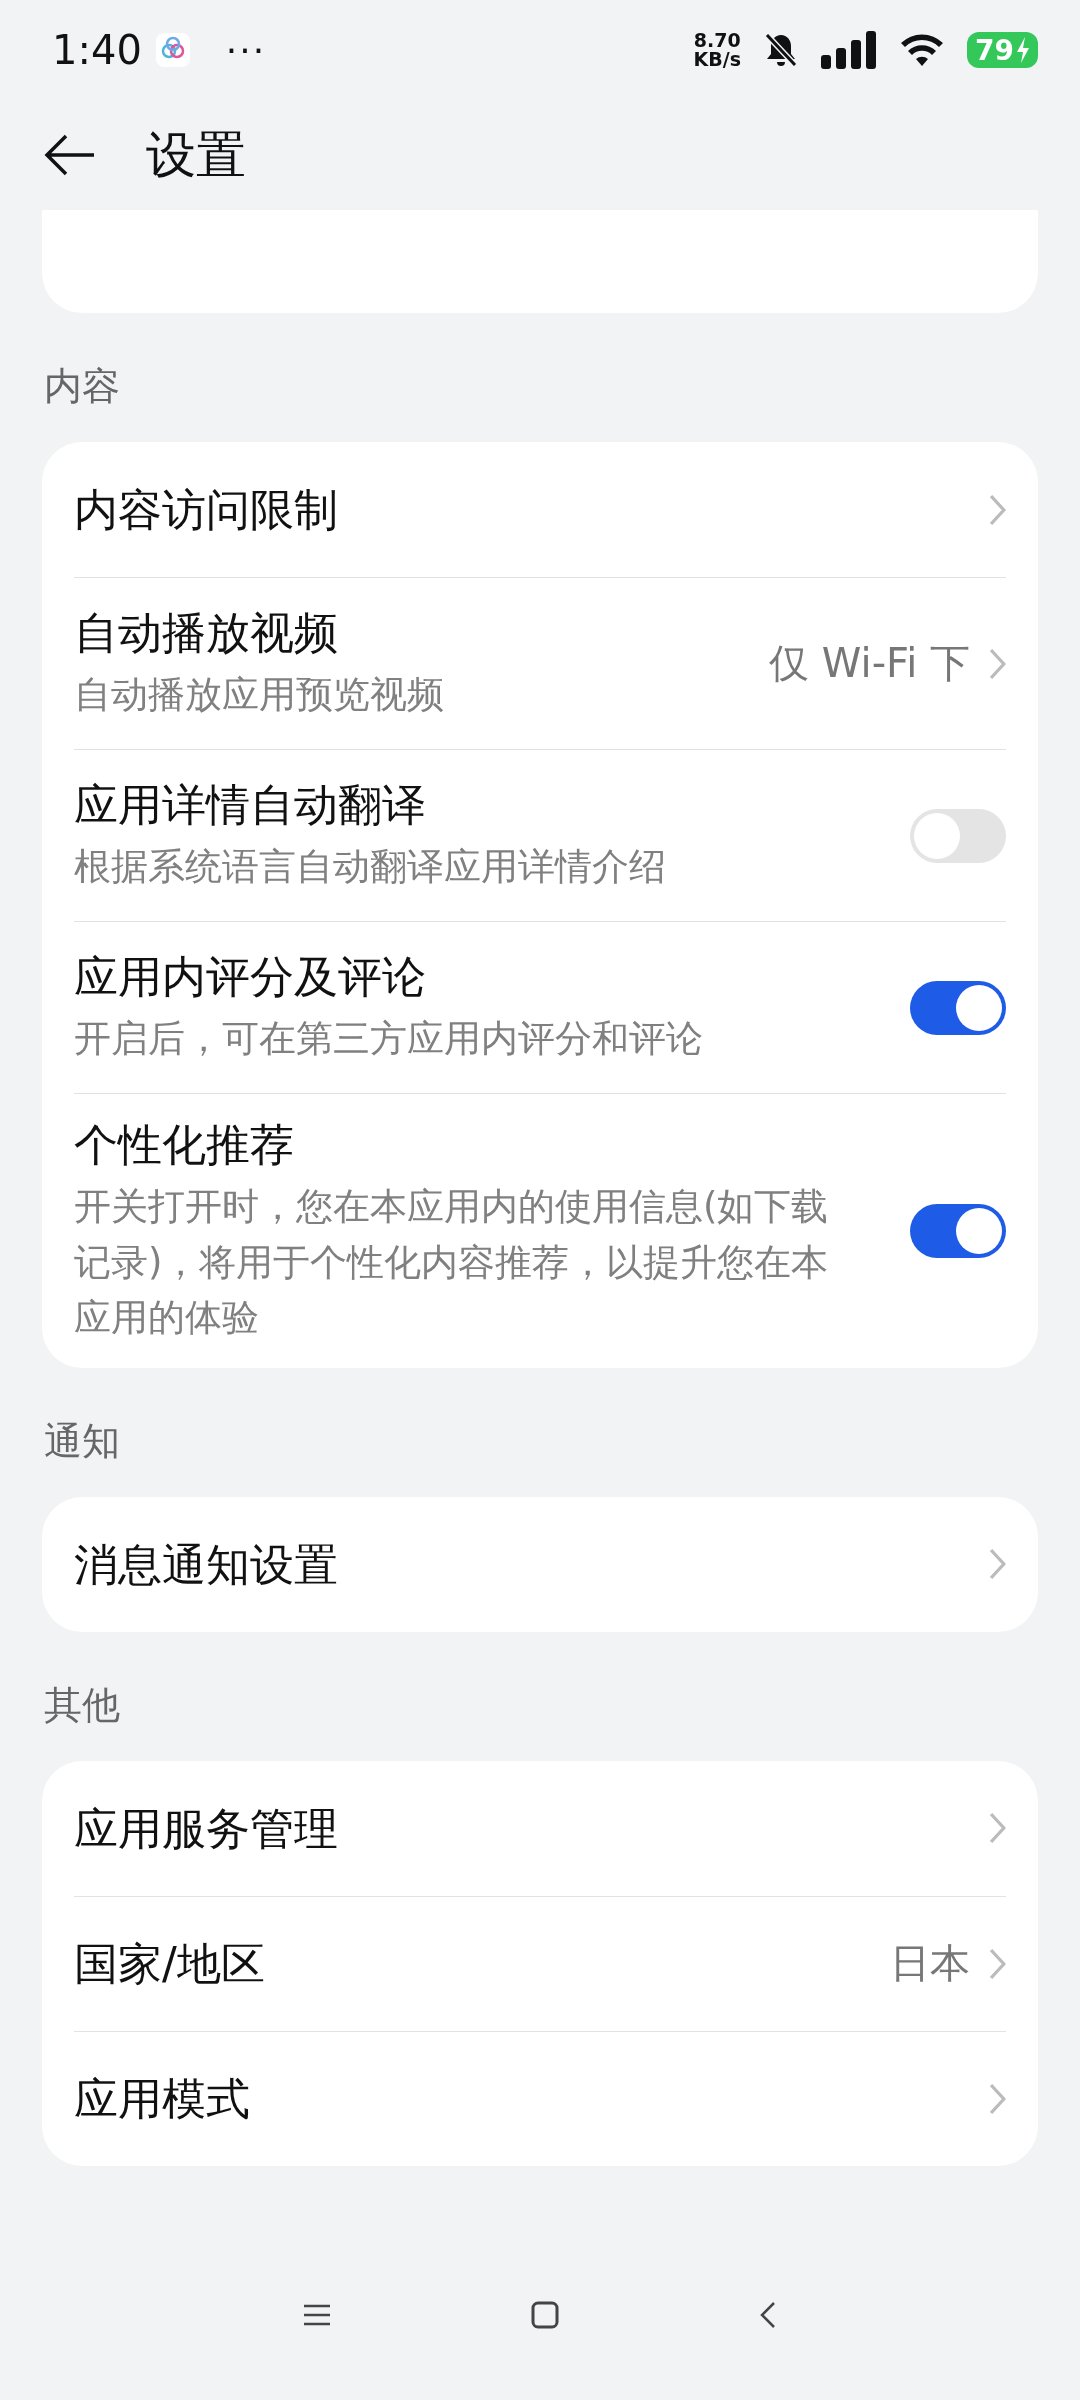 The height and width of the screenshot is (2400, 1080). Describe the element at coordinates (196, 155) in the screenshot. I see `page-title: 设置` at that location.